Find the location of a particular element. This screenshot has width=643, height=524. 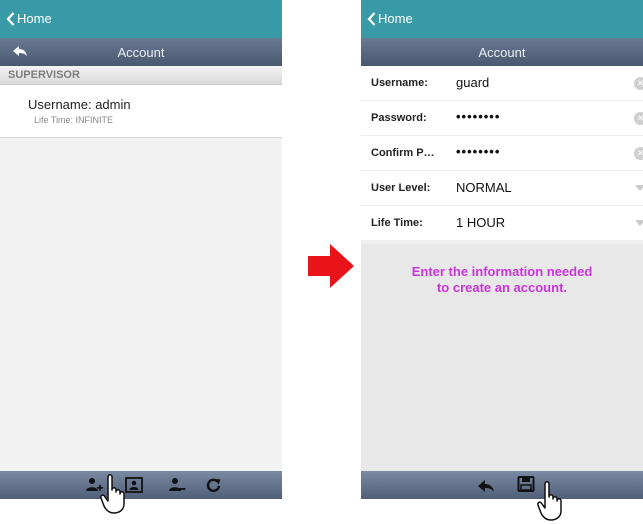

section-header-supervisor: SUPERVISOR is located at coordinates (141, 75).